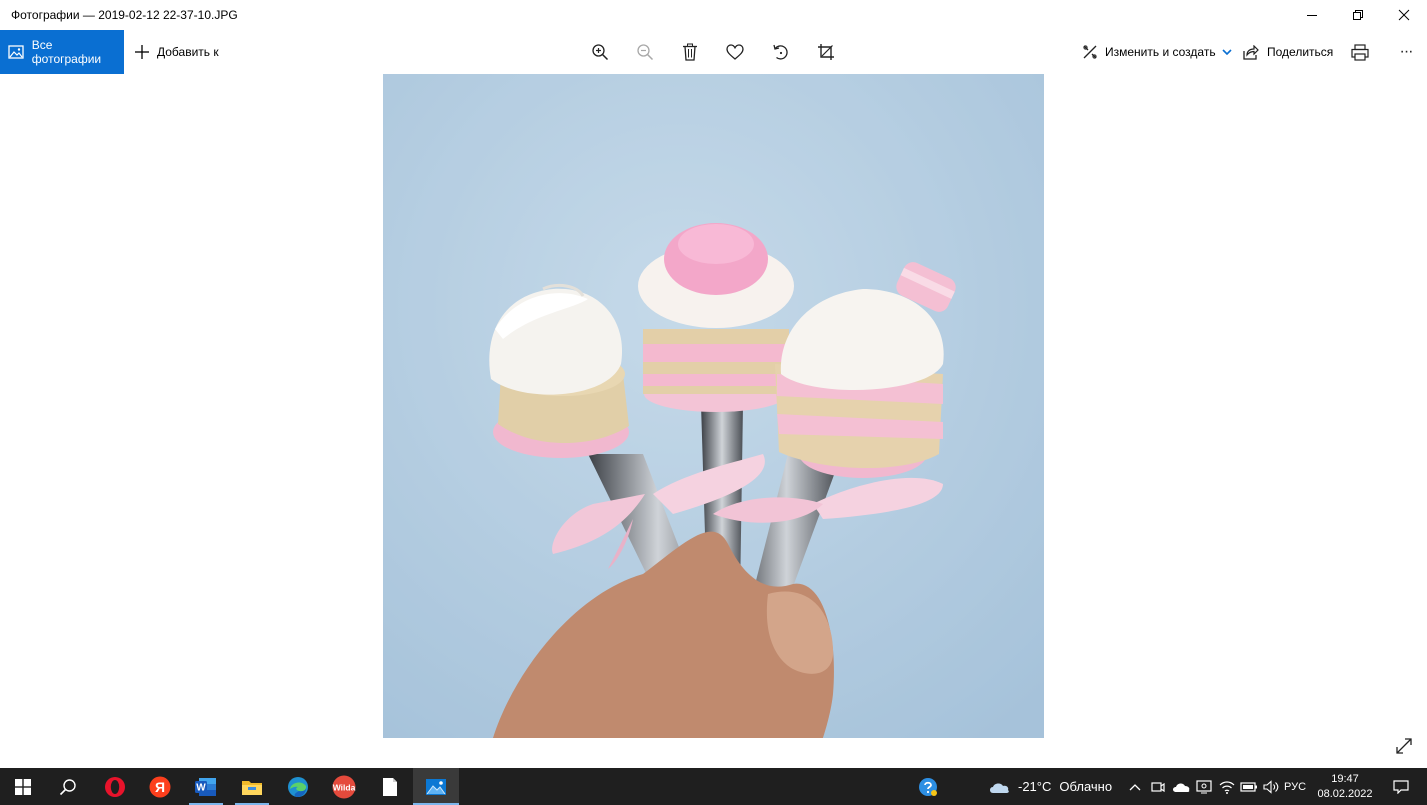 Image resolution: width=1427 pixels, height=805 pixels. I want to click on expand-icon, so click(1404, 746).